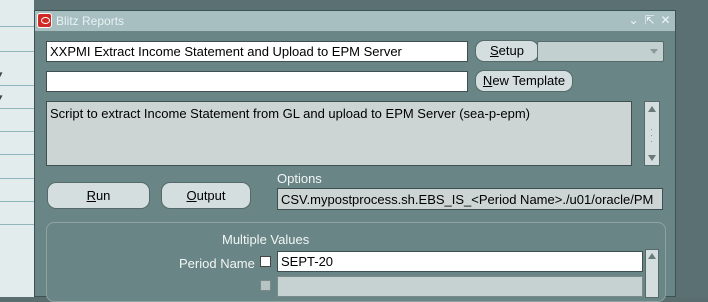 This screenshot has width=708, height=302. Describe the element at coordinates (654, 51) in the screenshot. I see `chevron-down-icon` at that location.